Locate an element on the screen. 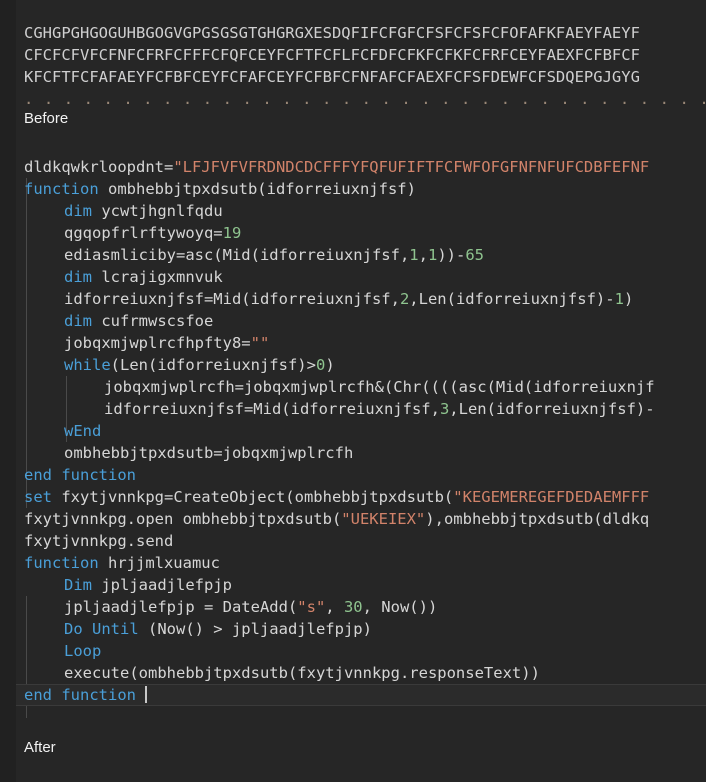 This screenshot has width=706, height=782. code-line: jpljaadjlefpjp = DateAdd("s", 30, Now()) is located at coordinates (353, 607).